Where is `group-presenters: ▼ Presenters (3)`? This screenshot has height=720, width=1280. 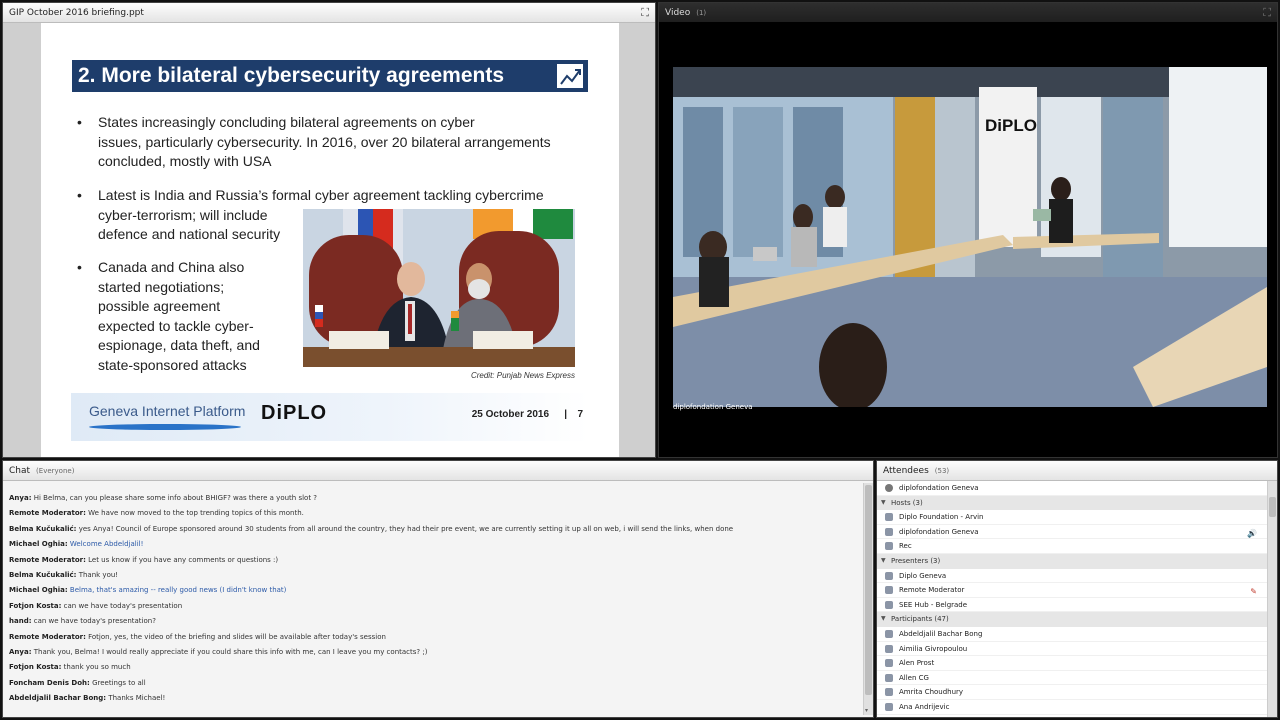
group-presenters: ▼ Presenters (3) is located at coordinates (1073, 561).